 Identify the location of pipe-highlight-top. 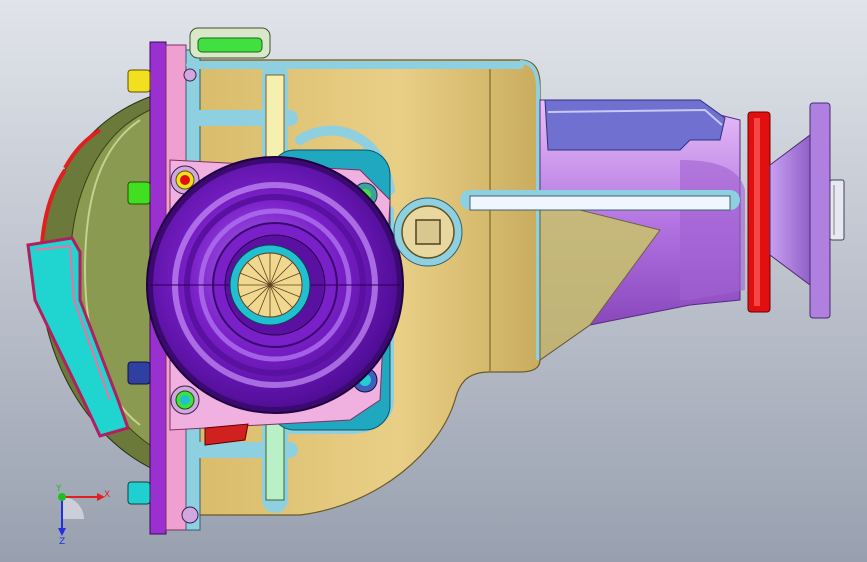
(275, 117).